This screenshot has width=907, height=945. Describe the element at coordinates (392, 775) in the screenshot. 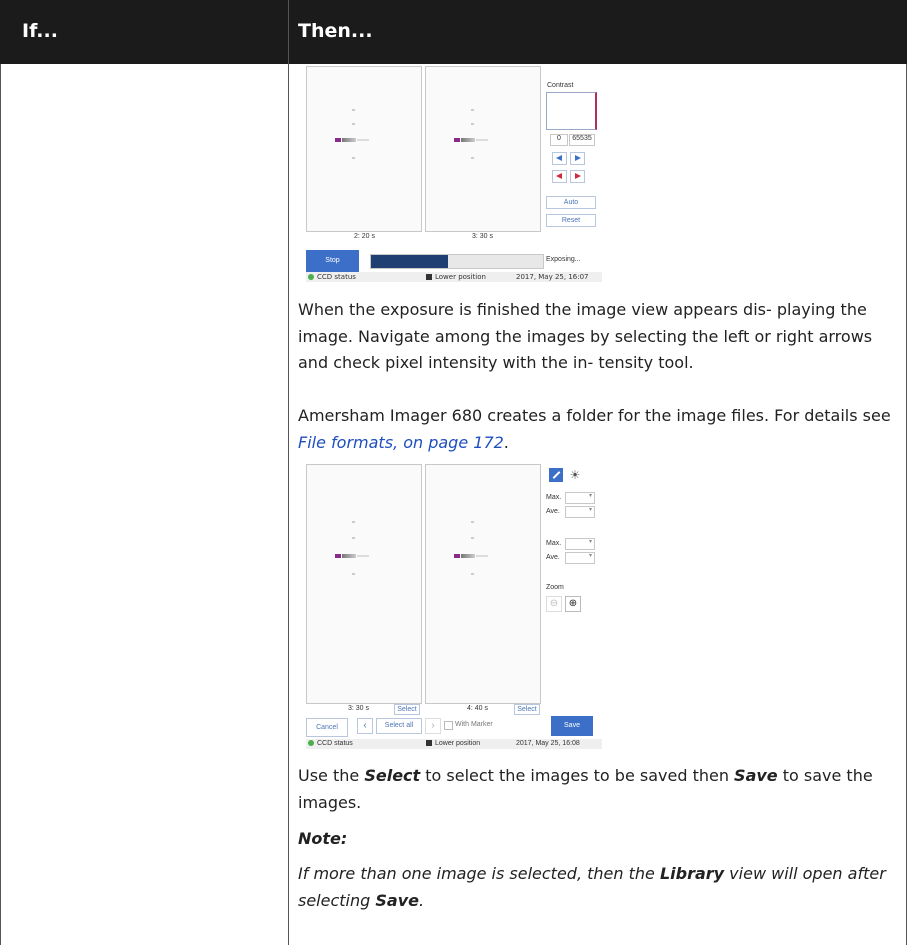

I see `select-term: Select` at that location.